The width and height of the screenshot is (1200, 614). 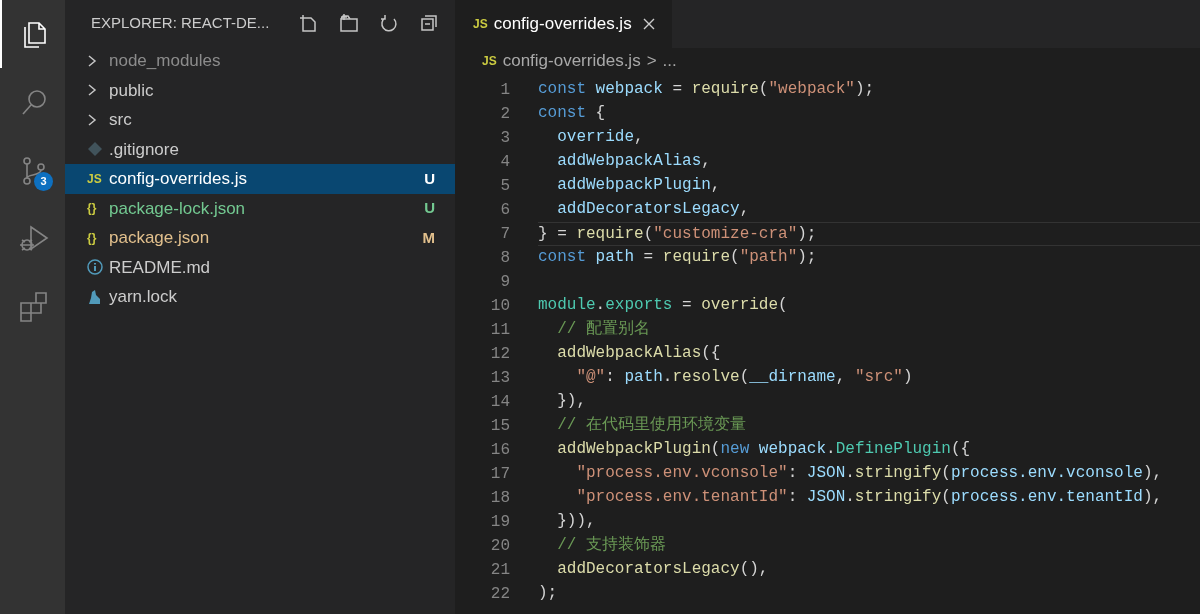 What do you see at coordinates (500, 546) in the screenshot?
I see `line-number: 20` at bounding box center [500, 546].